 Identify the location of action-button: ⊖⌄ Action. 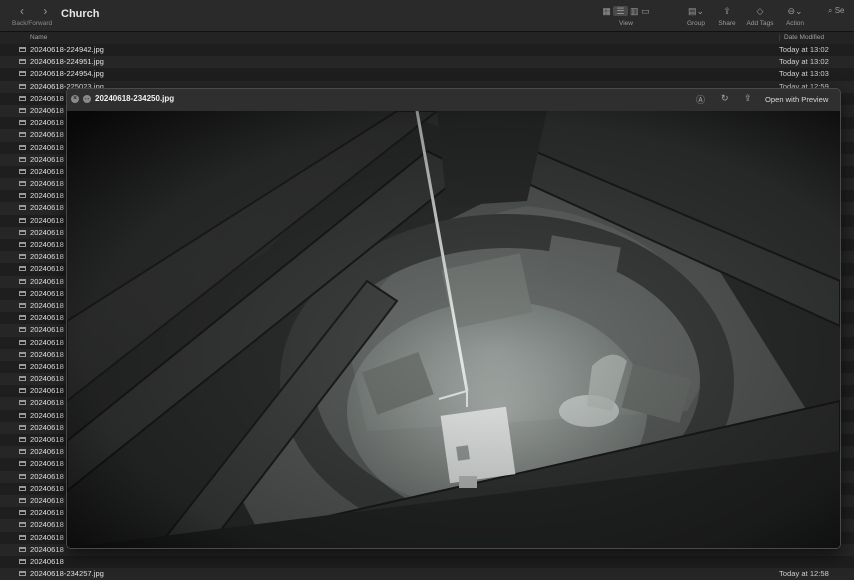
(795, 16).